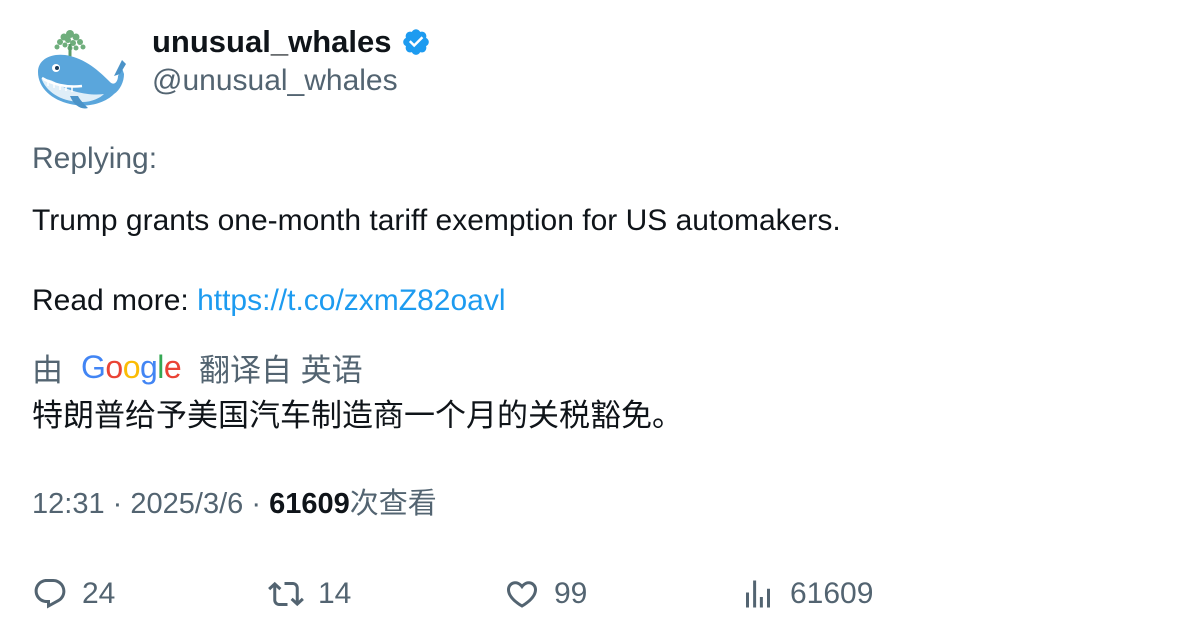 Image resolution: width=1196 pixels, height=638 pixels. What do you see at coordinates (99, 593) in the screenshot?
I see `reply-count: 24` at bounding box center [99, 593].